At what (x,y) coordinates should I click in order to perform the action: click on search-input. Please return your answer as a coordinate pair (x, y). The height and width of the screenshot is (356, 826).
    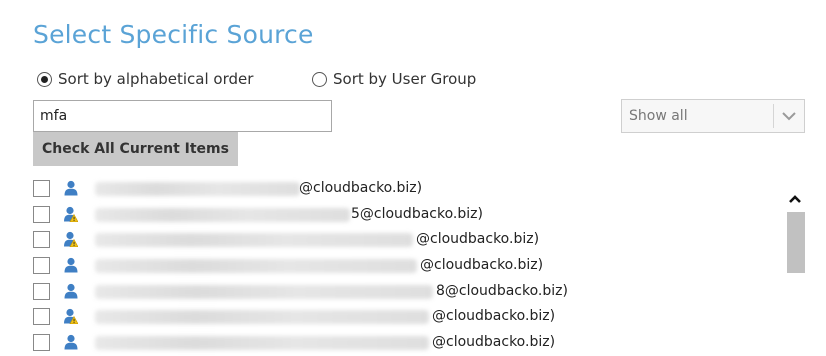
    Looking at the image, I should click on (182, 116).